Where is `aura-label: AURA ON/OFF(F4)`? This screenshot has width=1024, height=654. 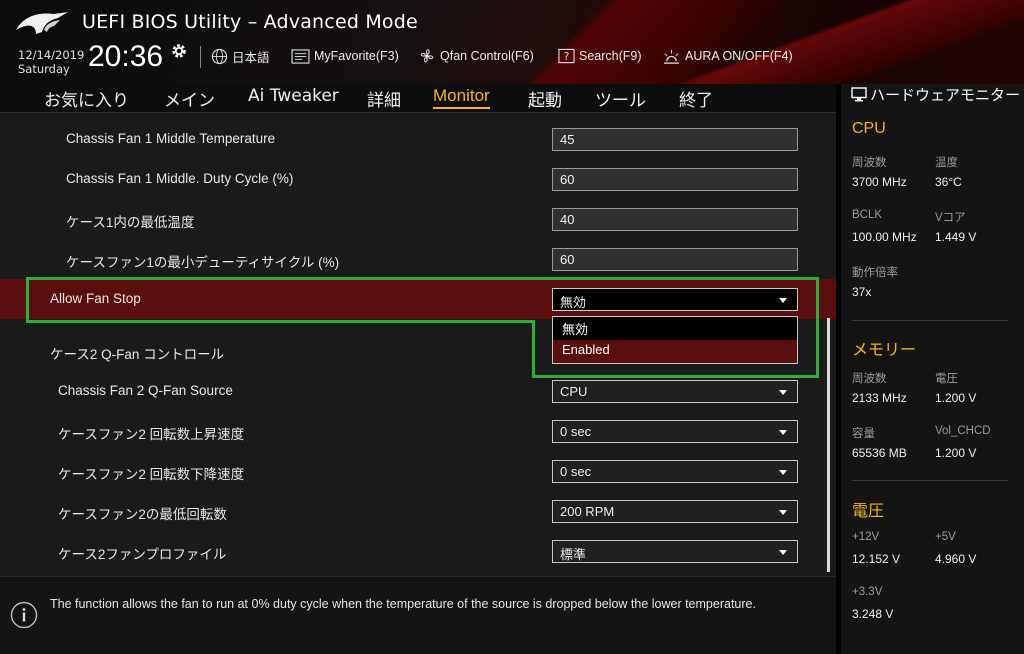 aura-label: AURA ON/OFF(F4) is located at coordinates (739, 56).